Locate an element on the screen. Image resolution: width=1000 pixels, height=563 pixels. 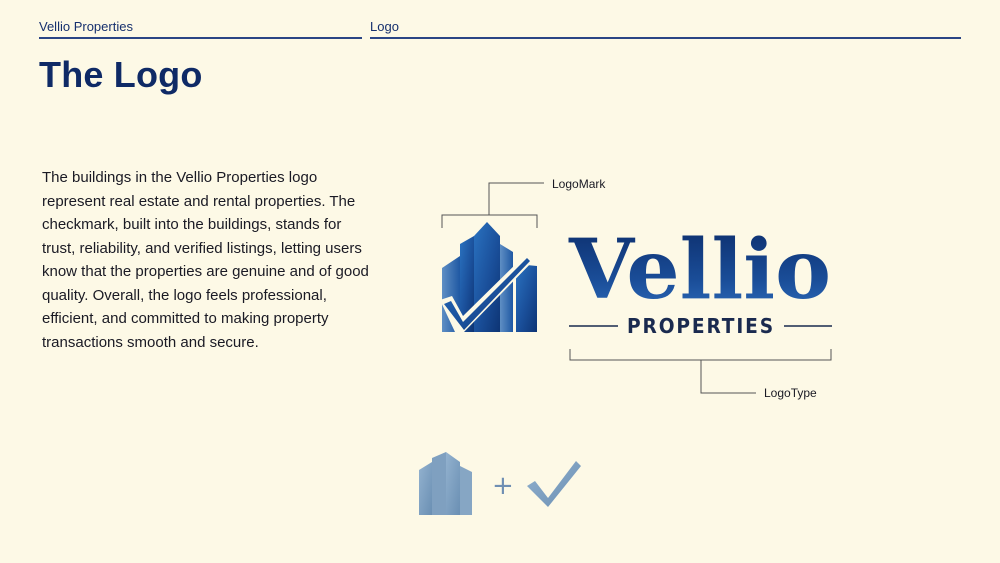
logo-subtitle: PROPERTIES is located at coordinates (701, 326).